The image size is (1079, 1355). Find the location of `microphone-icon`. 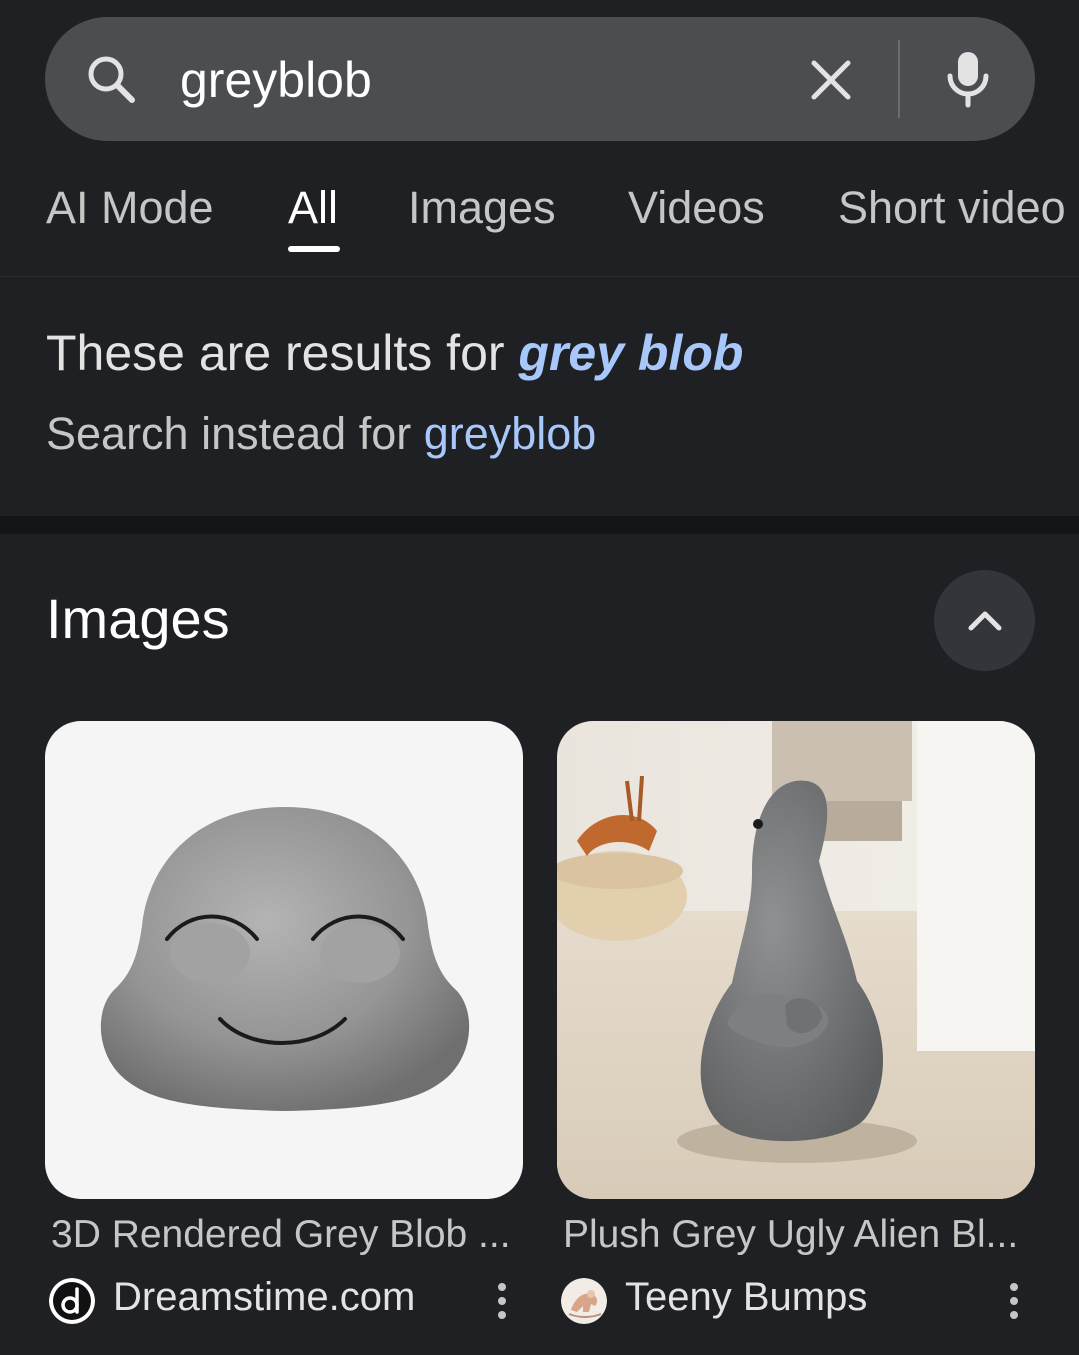

microphone-icon is located at coordinates (968, 79).